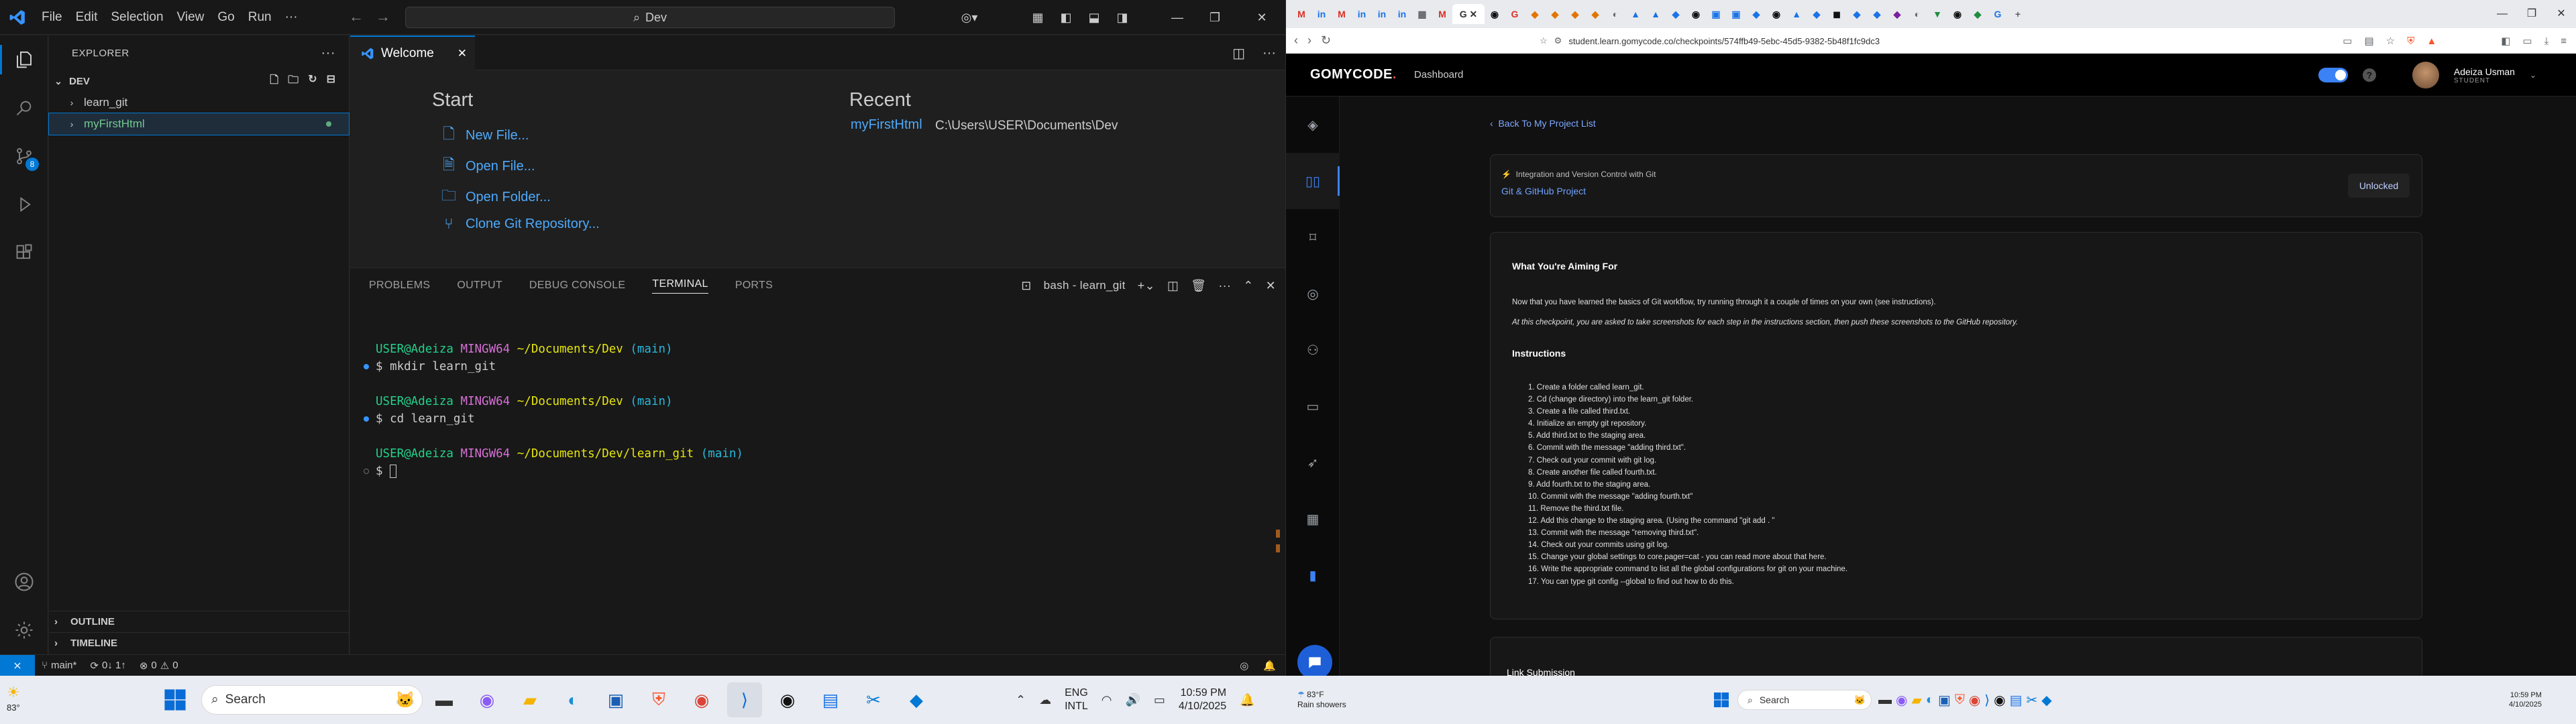 The width and height of the screenshot is (2576, 724). Describe the element at coordinates (615, 700) in the screenshot. I see `store-icon: ▣` at that location.